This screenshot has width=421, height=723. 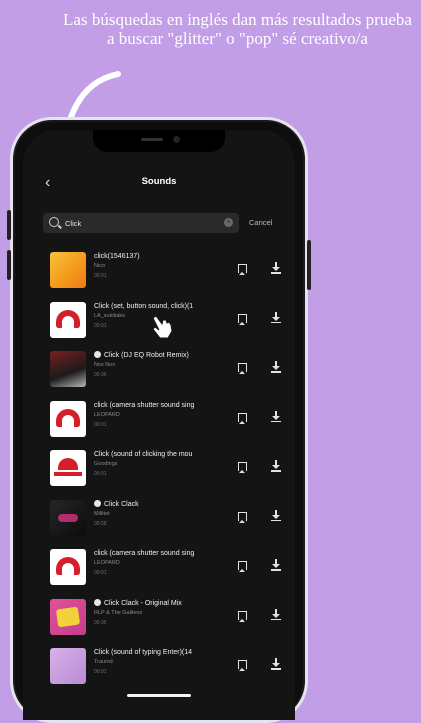 What do you see at coordinates (144, 306) in the screenshot?
I see `sound-title: Click (set, button sound, click)(1` at bounding box center [144, 306].